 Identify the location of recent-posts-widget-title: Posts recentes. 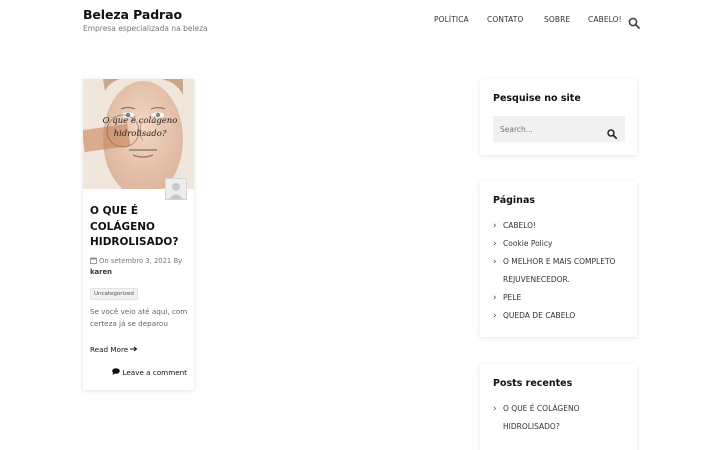
(533, 383).